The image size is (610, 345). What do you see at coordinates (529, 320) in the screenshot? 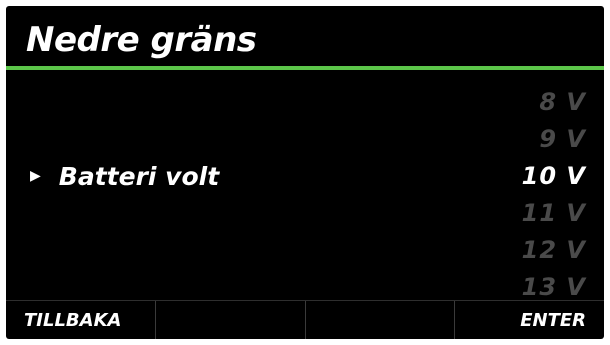
I see `enter-button: ENTER` at bounding box center [529, 320].